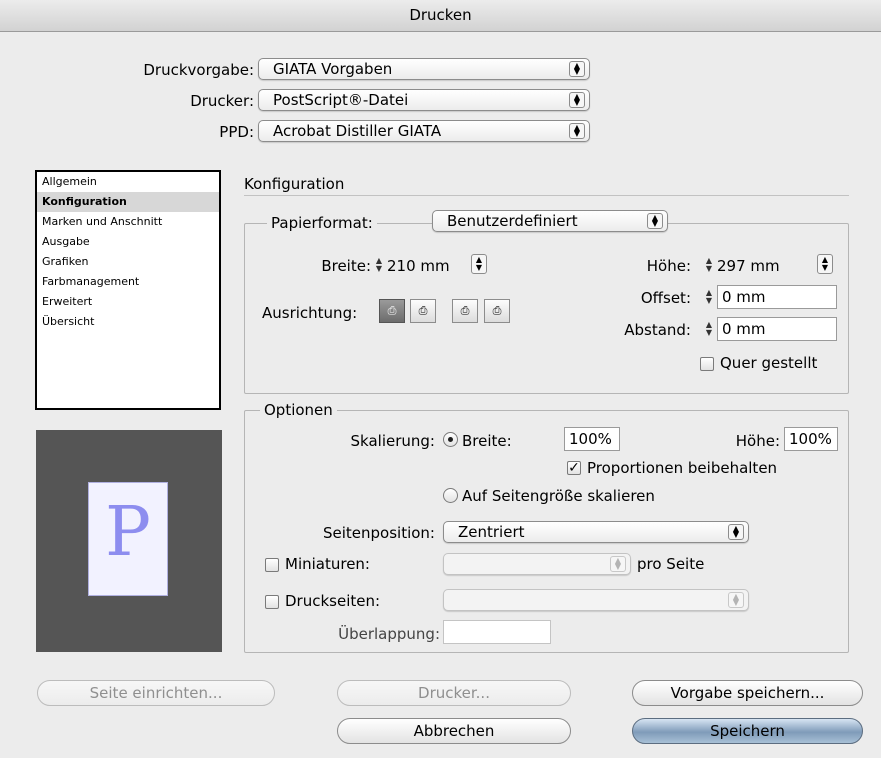  I want to click on drucker-popup: PostScript®-Datei ▲ ▼, so click(424, 100).